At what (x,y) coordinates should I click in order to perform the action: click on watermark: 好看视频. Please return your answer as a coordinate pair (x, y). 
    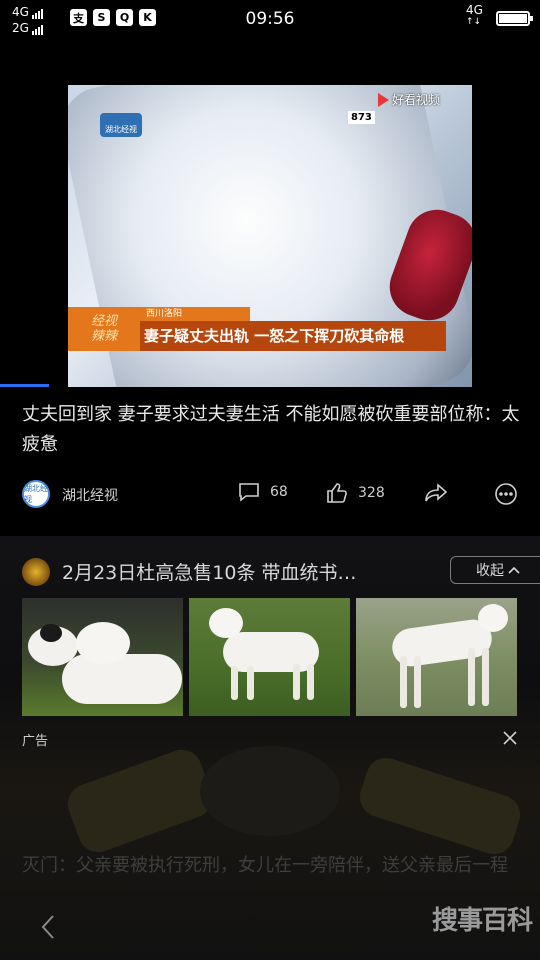
    Looking at the image, I should click on (409, 99).